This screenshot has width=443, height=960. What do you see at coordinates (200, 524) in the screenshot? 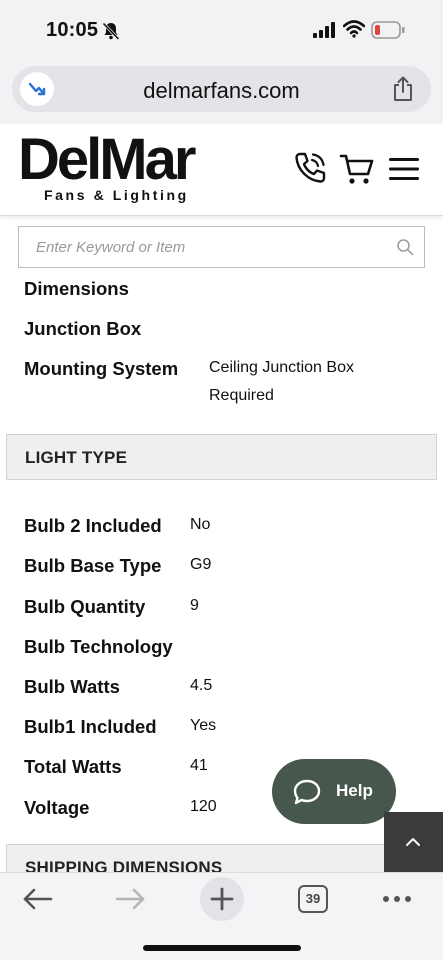
I see `spec-value-bulb-2-included: No` at bounding box center [200, 524].